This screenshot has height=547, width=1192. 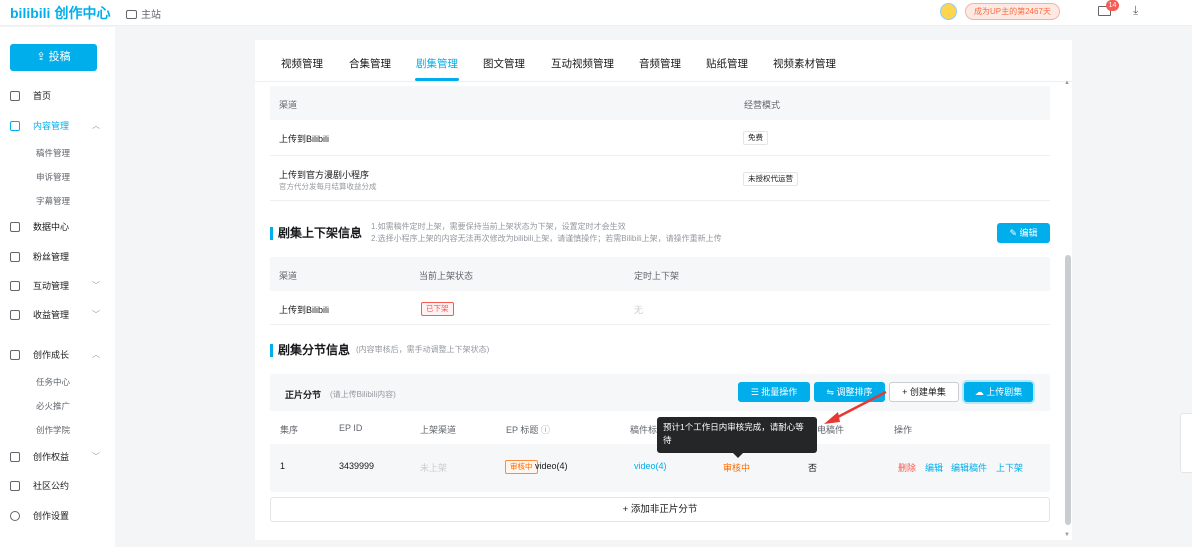 I want to click on sidebar-item-label: 内容管理, so click(x=51, y=126).